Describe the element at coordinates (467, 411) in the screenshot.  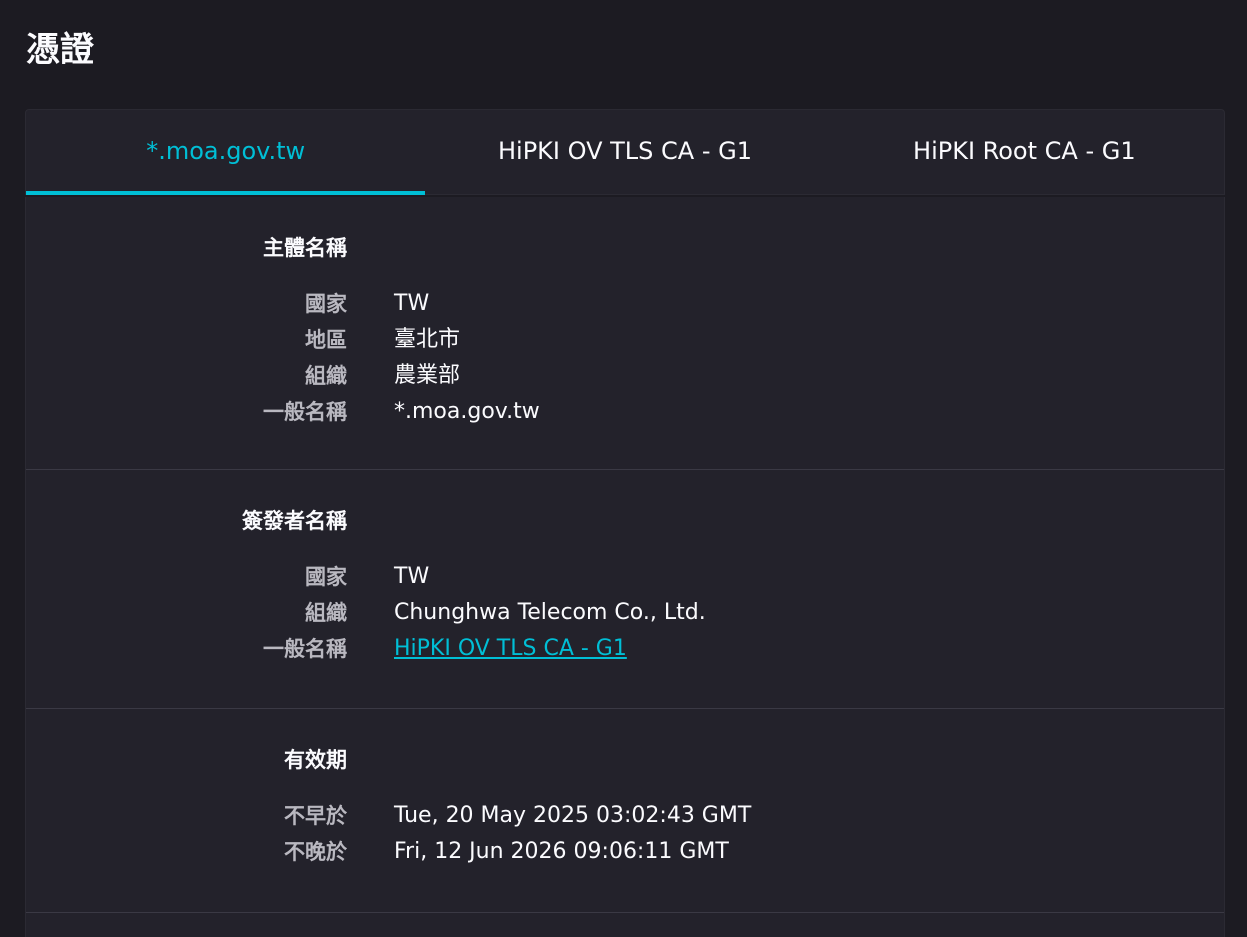
I see `subject-common-name-value: *.moa.gov.tw` at that location.